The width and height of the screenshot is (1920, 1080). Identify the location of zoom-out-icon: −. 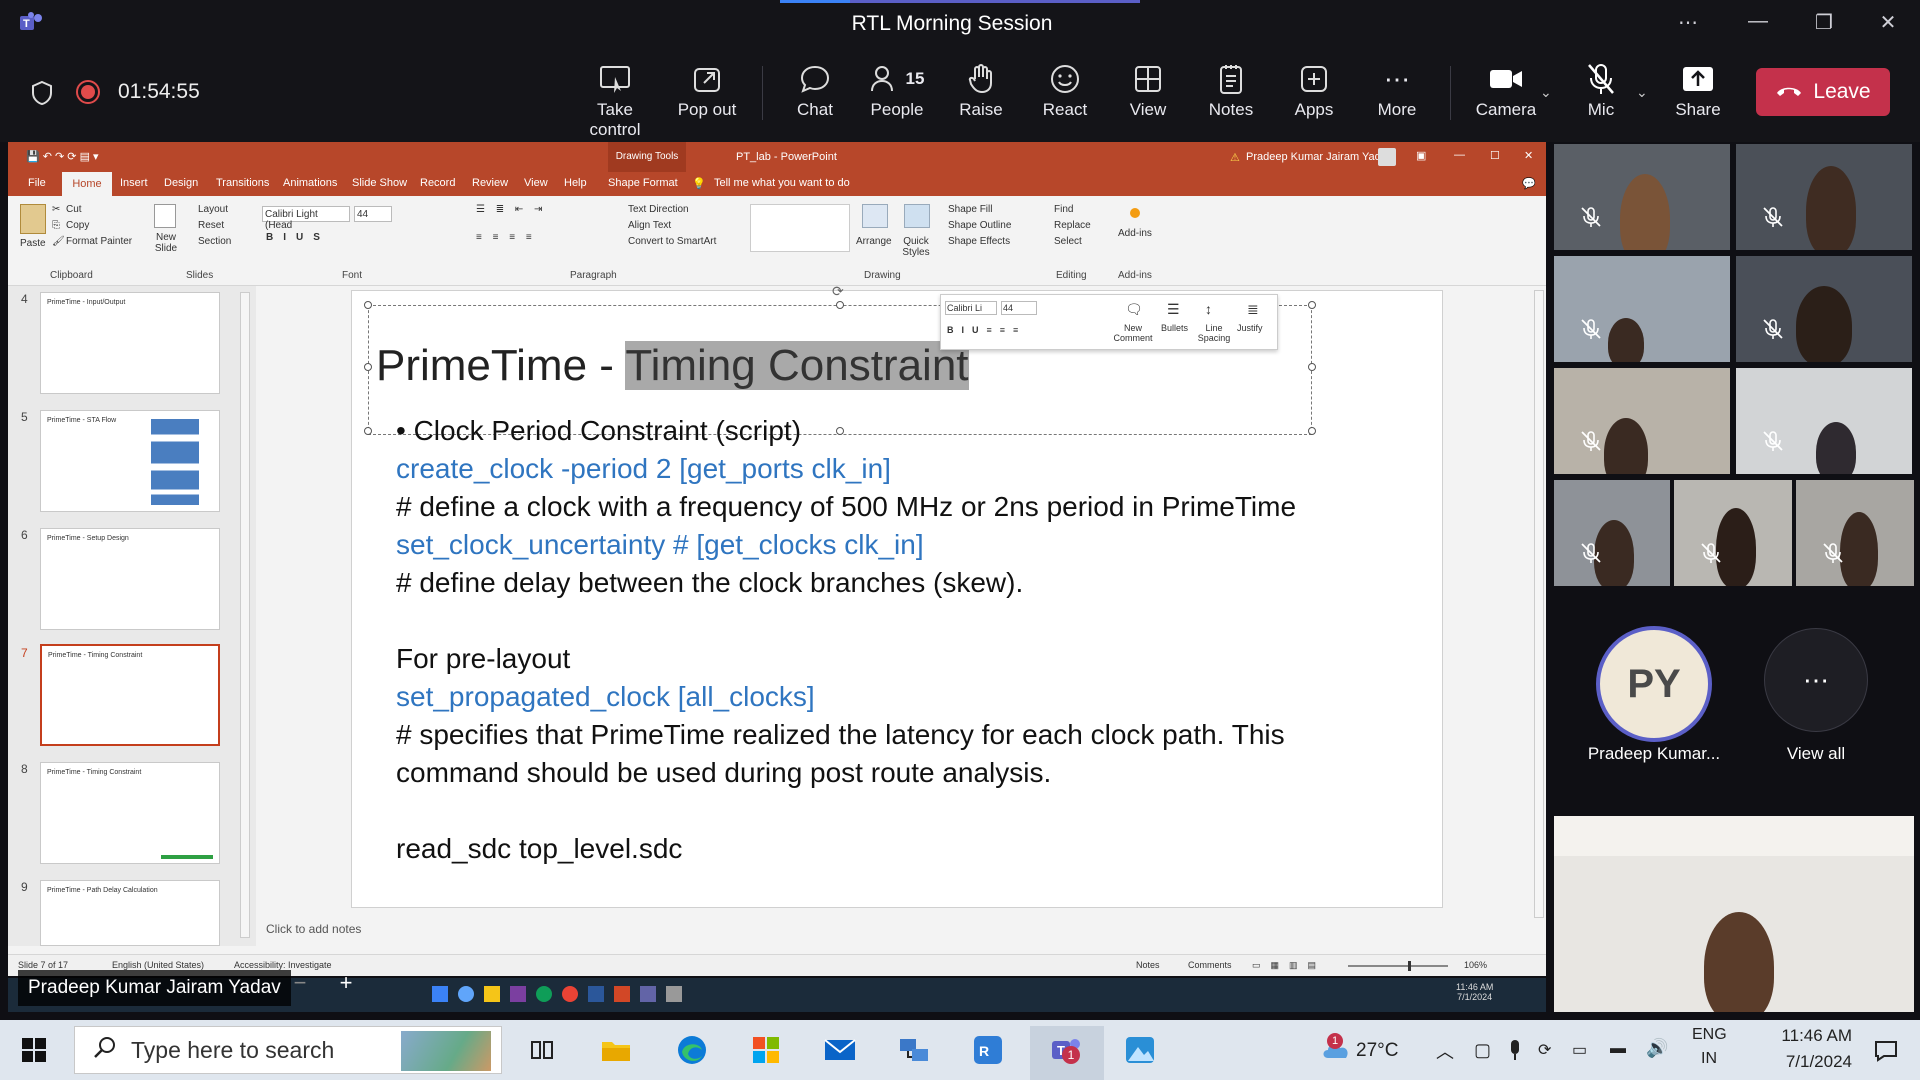
(300, 988).